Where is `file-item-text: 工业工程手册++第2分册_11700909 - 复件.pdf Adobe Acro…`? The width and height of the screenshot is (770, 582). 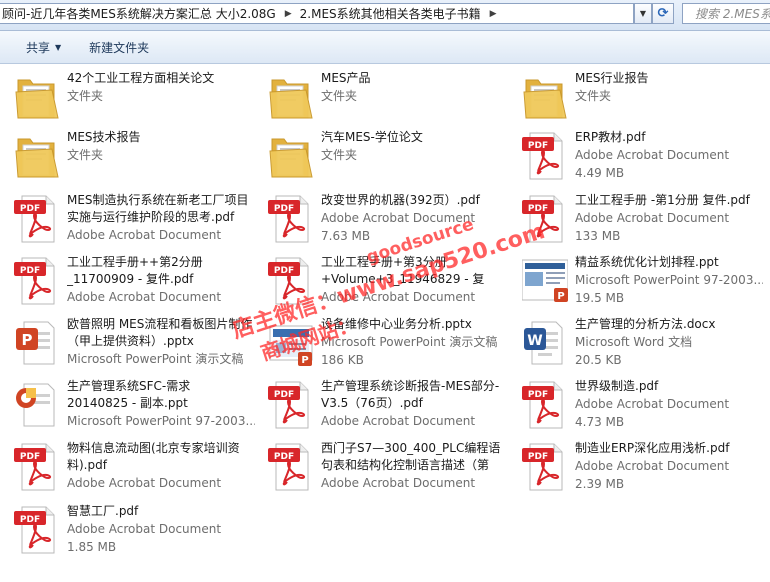 file-item-text: 工业工程手册++第2分册_11700909 - 复件.pdf Adobe Acro… is located at coordinates (161, 280).